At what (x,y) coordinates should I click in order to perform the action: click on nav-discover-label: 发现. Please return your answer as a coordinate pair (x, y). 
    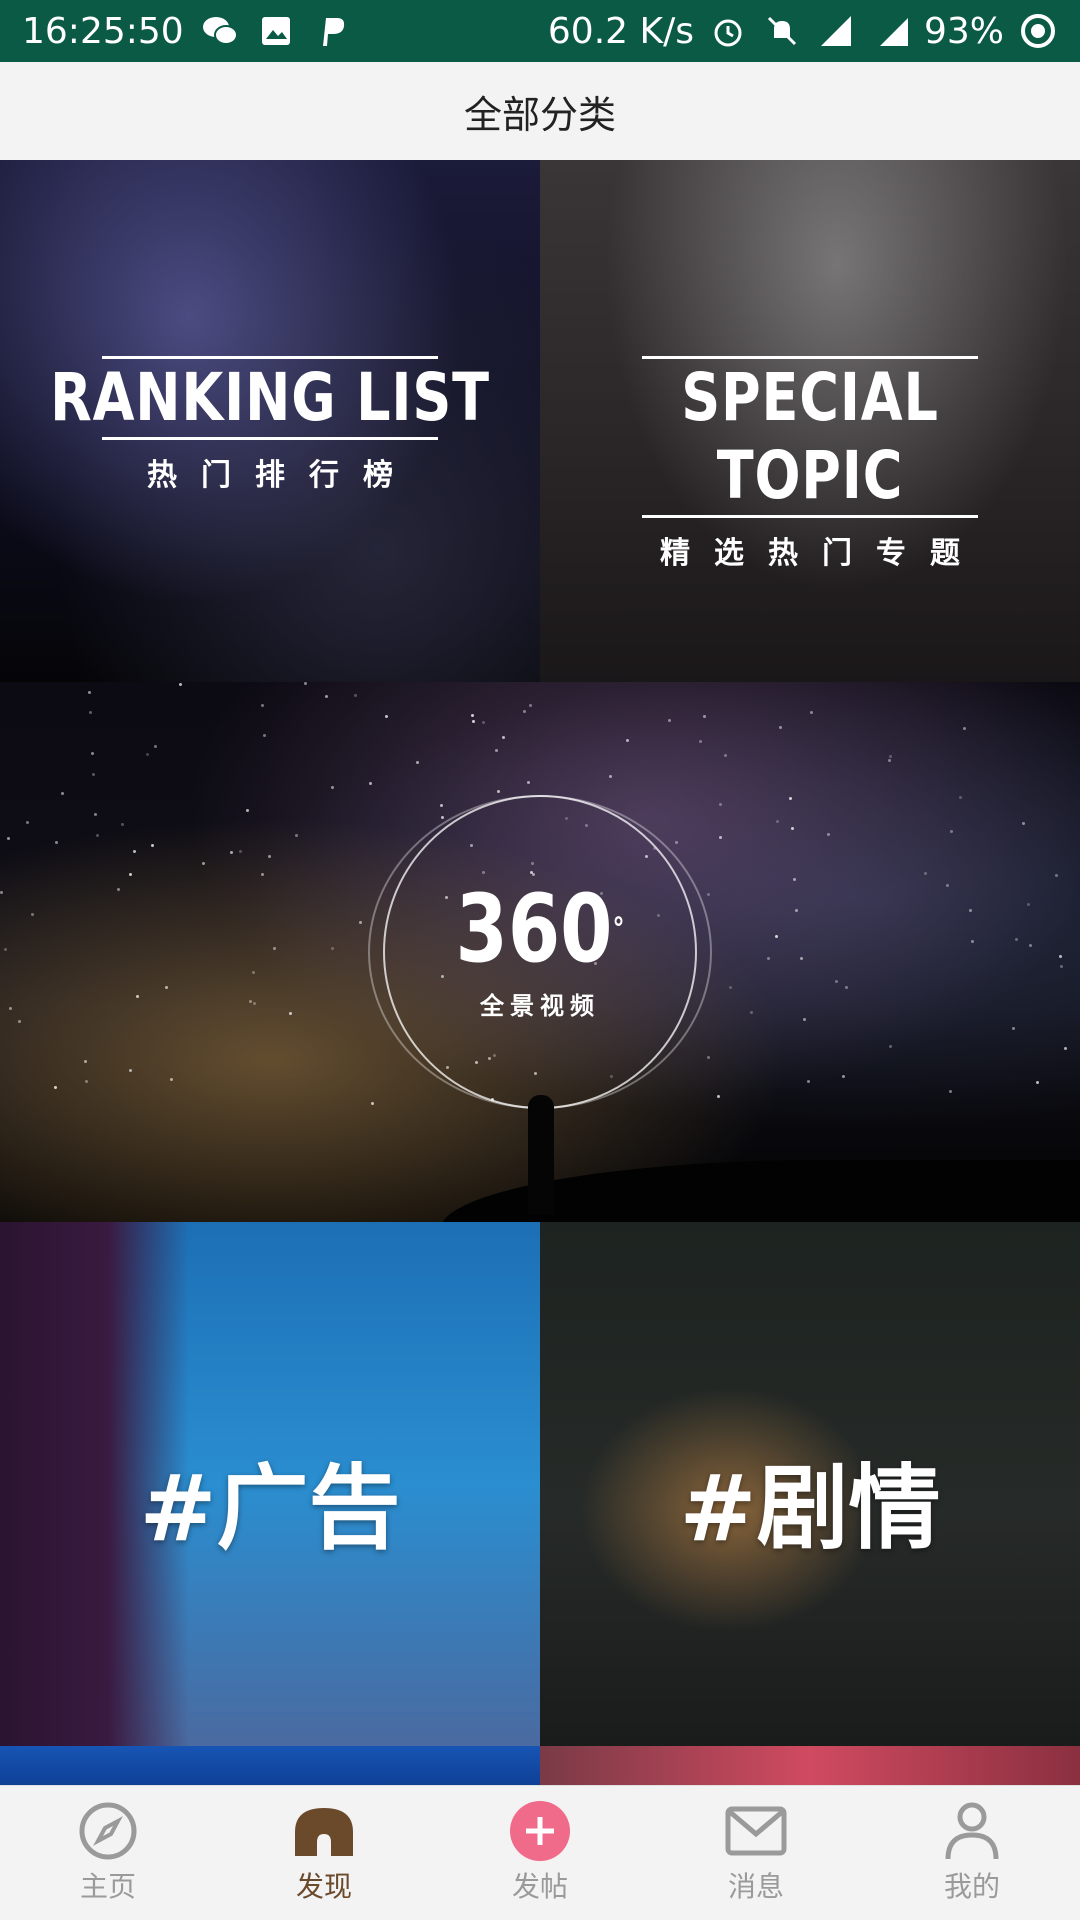
    Looking at the image, I should click on (323, 1886).